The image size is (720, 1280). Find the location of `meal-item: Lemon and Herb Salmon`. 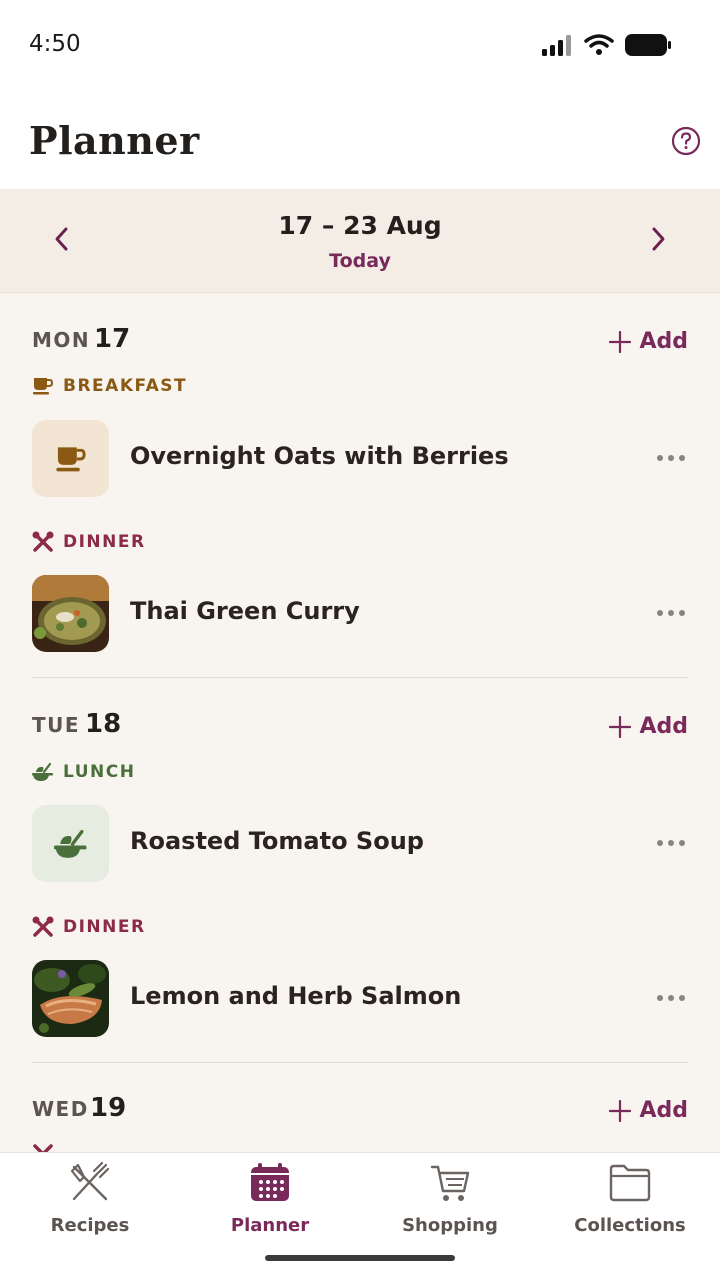

meal-item: Lemon and Herb Salmon is located at coordinates (360, 999).